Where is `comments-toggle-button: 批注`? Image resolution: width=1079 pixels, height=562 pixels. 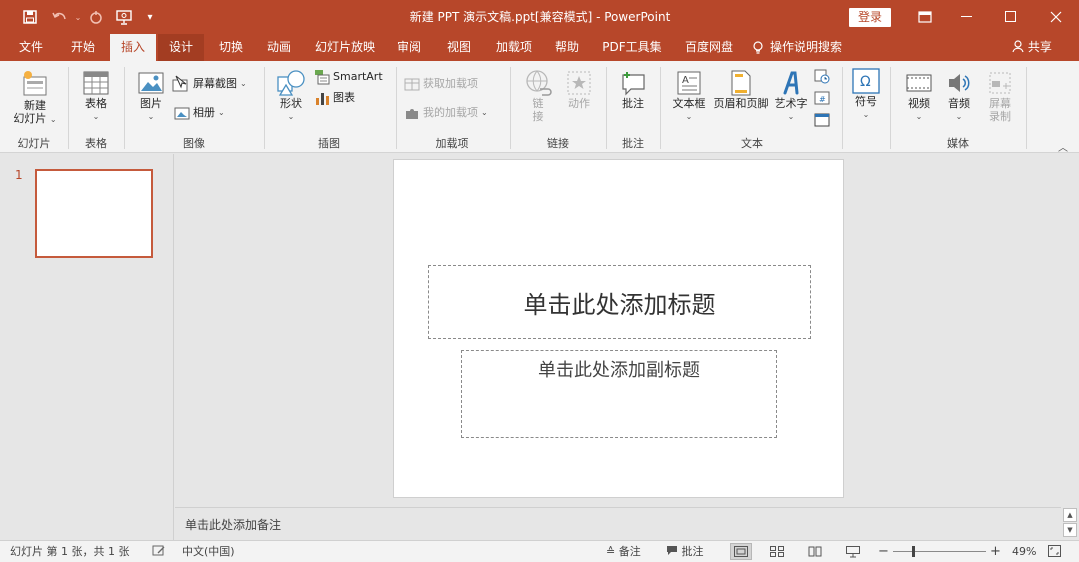
comments-toggle-button: 批注 is located at coordinates (685, 551).